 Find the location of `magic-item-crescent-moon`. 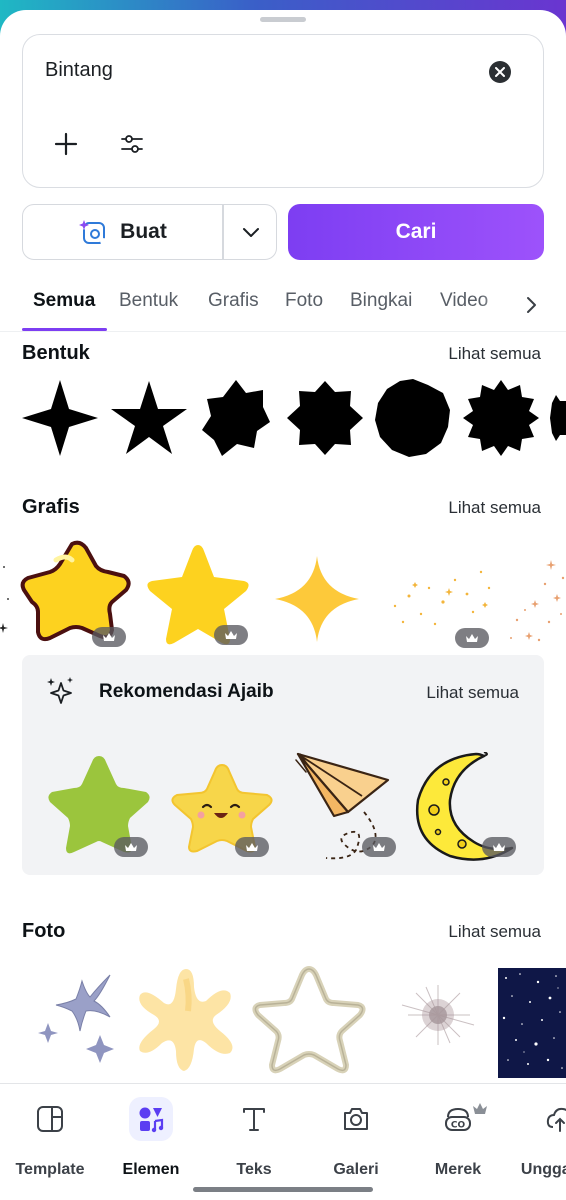

magic-item-crescent-moon is located at coordinates (470, 807).